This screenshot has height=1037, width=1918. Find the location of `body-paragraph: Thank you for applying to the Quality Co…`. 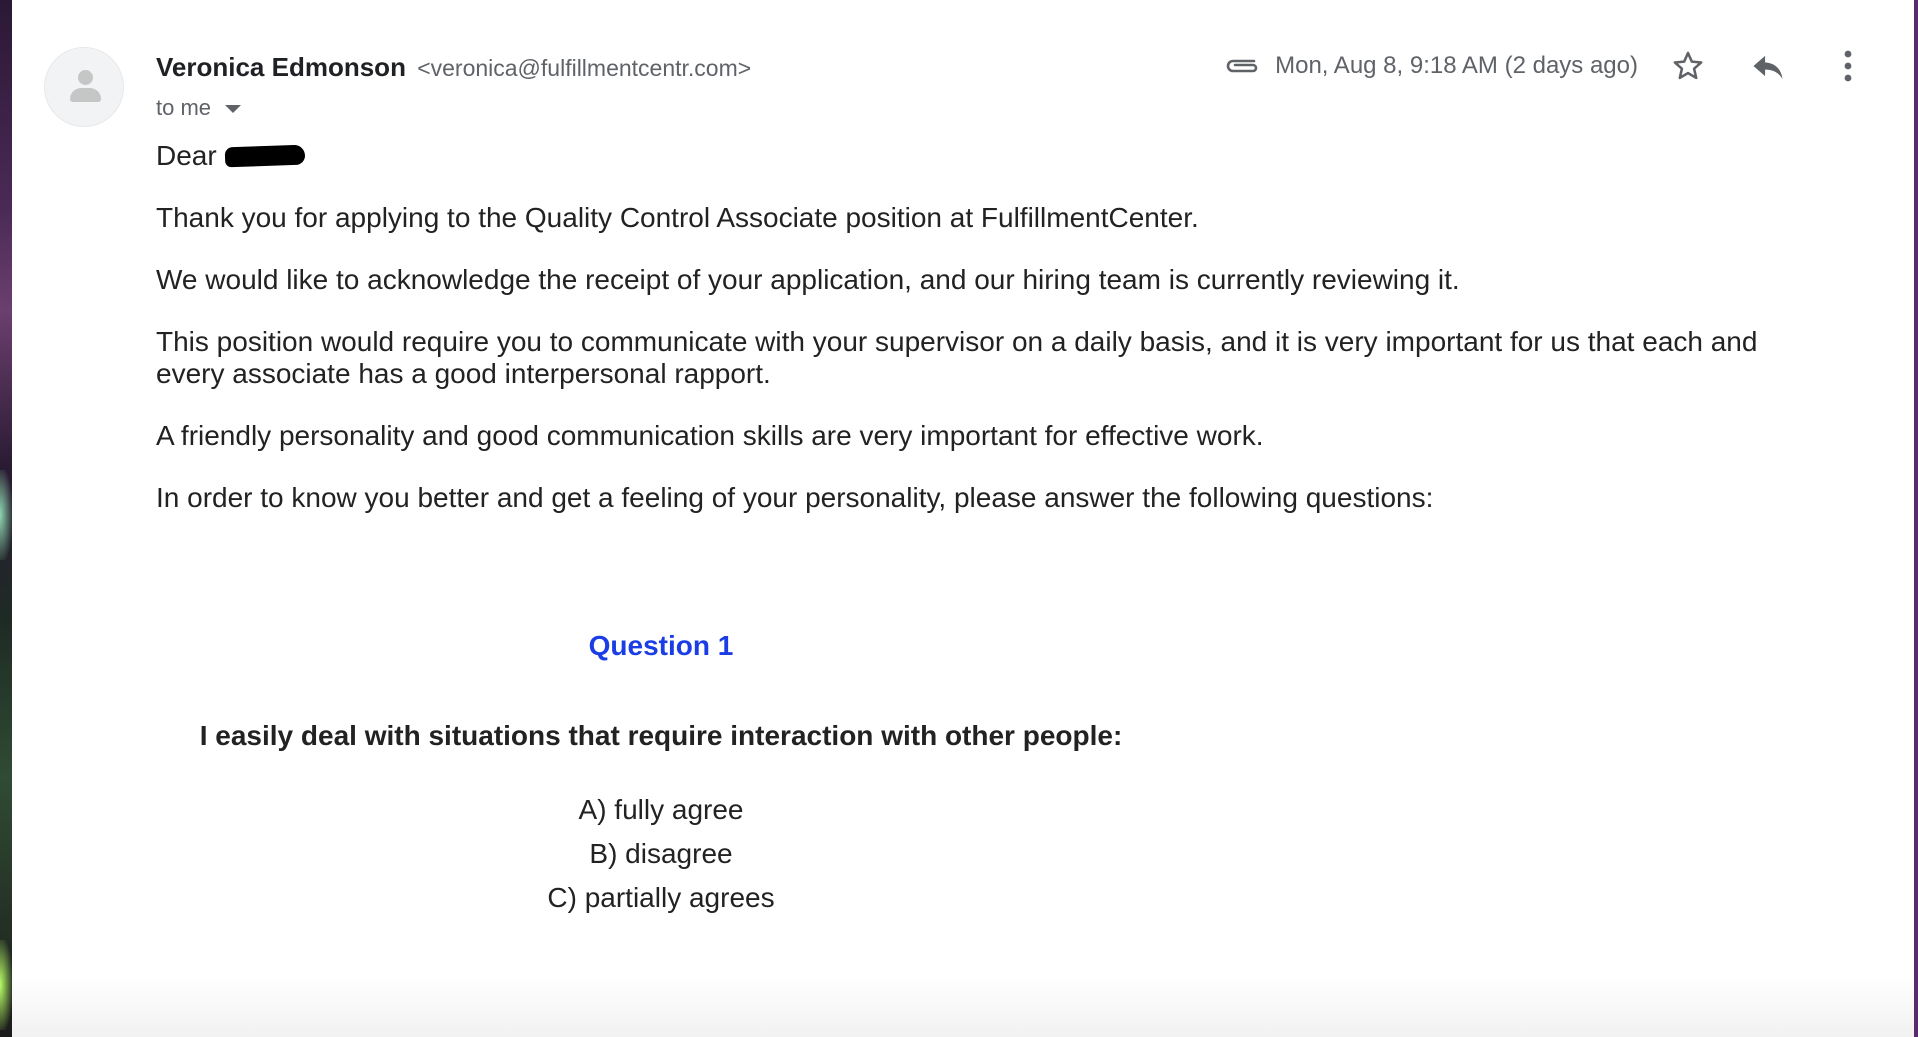

body-paragraph: Thank you for applying to the Quality Co… is located at coordinates (677, 217).